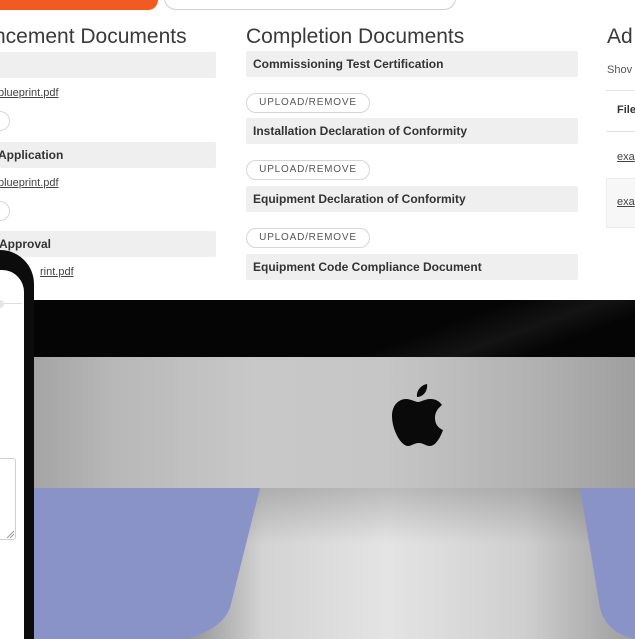 This screenshot has height=639, width=635. Describe the element at coordinates (108, 244) in the screenshot. I see `commencement-item-bar: Approval` at that location.